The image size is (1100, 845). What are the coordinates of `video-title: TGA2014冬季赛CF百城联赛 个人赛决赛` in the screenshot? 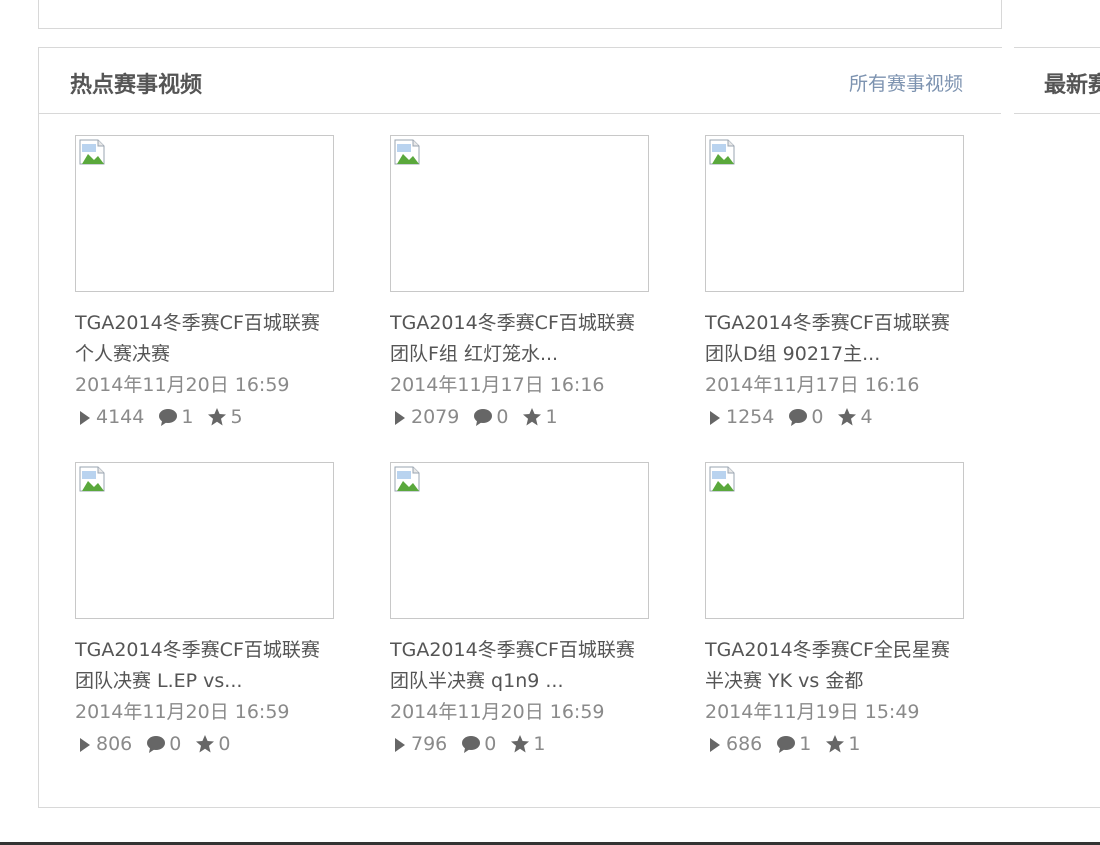 It's located at (210, 339).